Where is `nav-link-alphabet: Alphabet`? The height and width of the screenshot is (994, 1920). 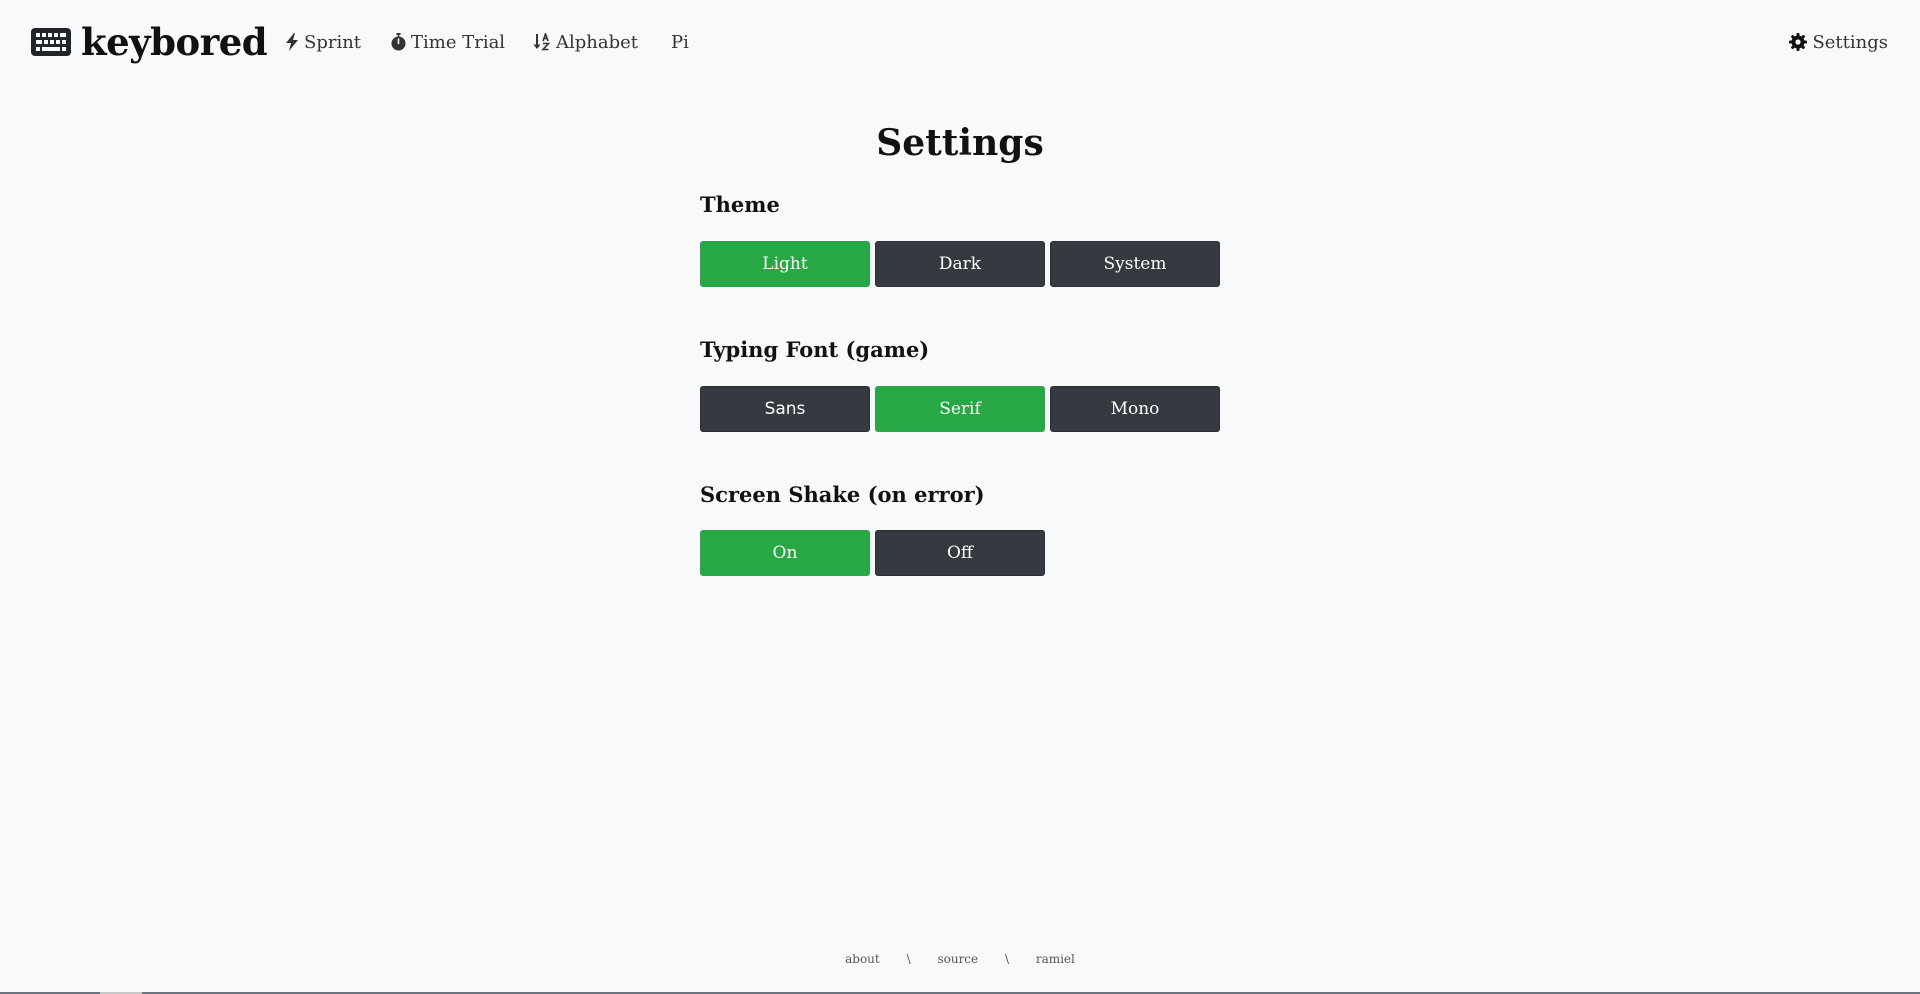
nav-link-alphabet: Alphabet is located at coordinates (585, 42).